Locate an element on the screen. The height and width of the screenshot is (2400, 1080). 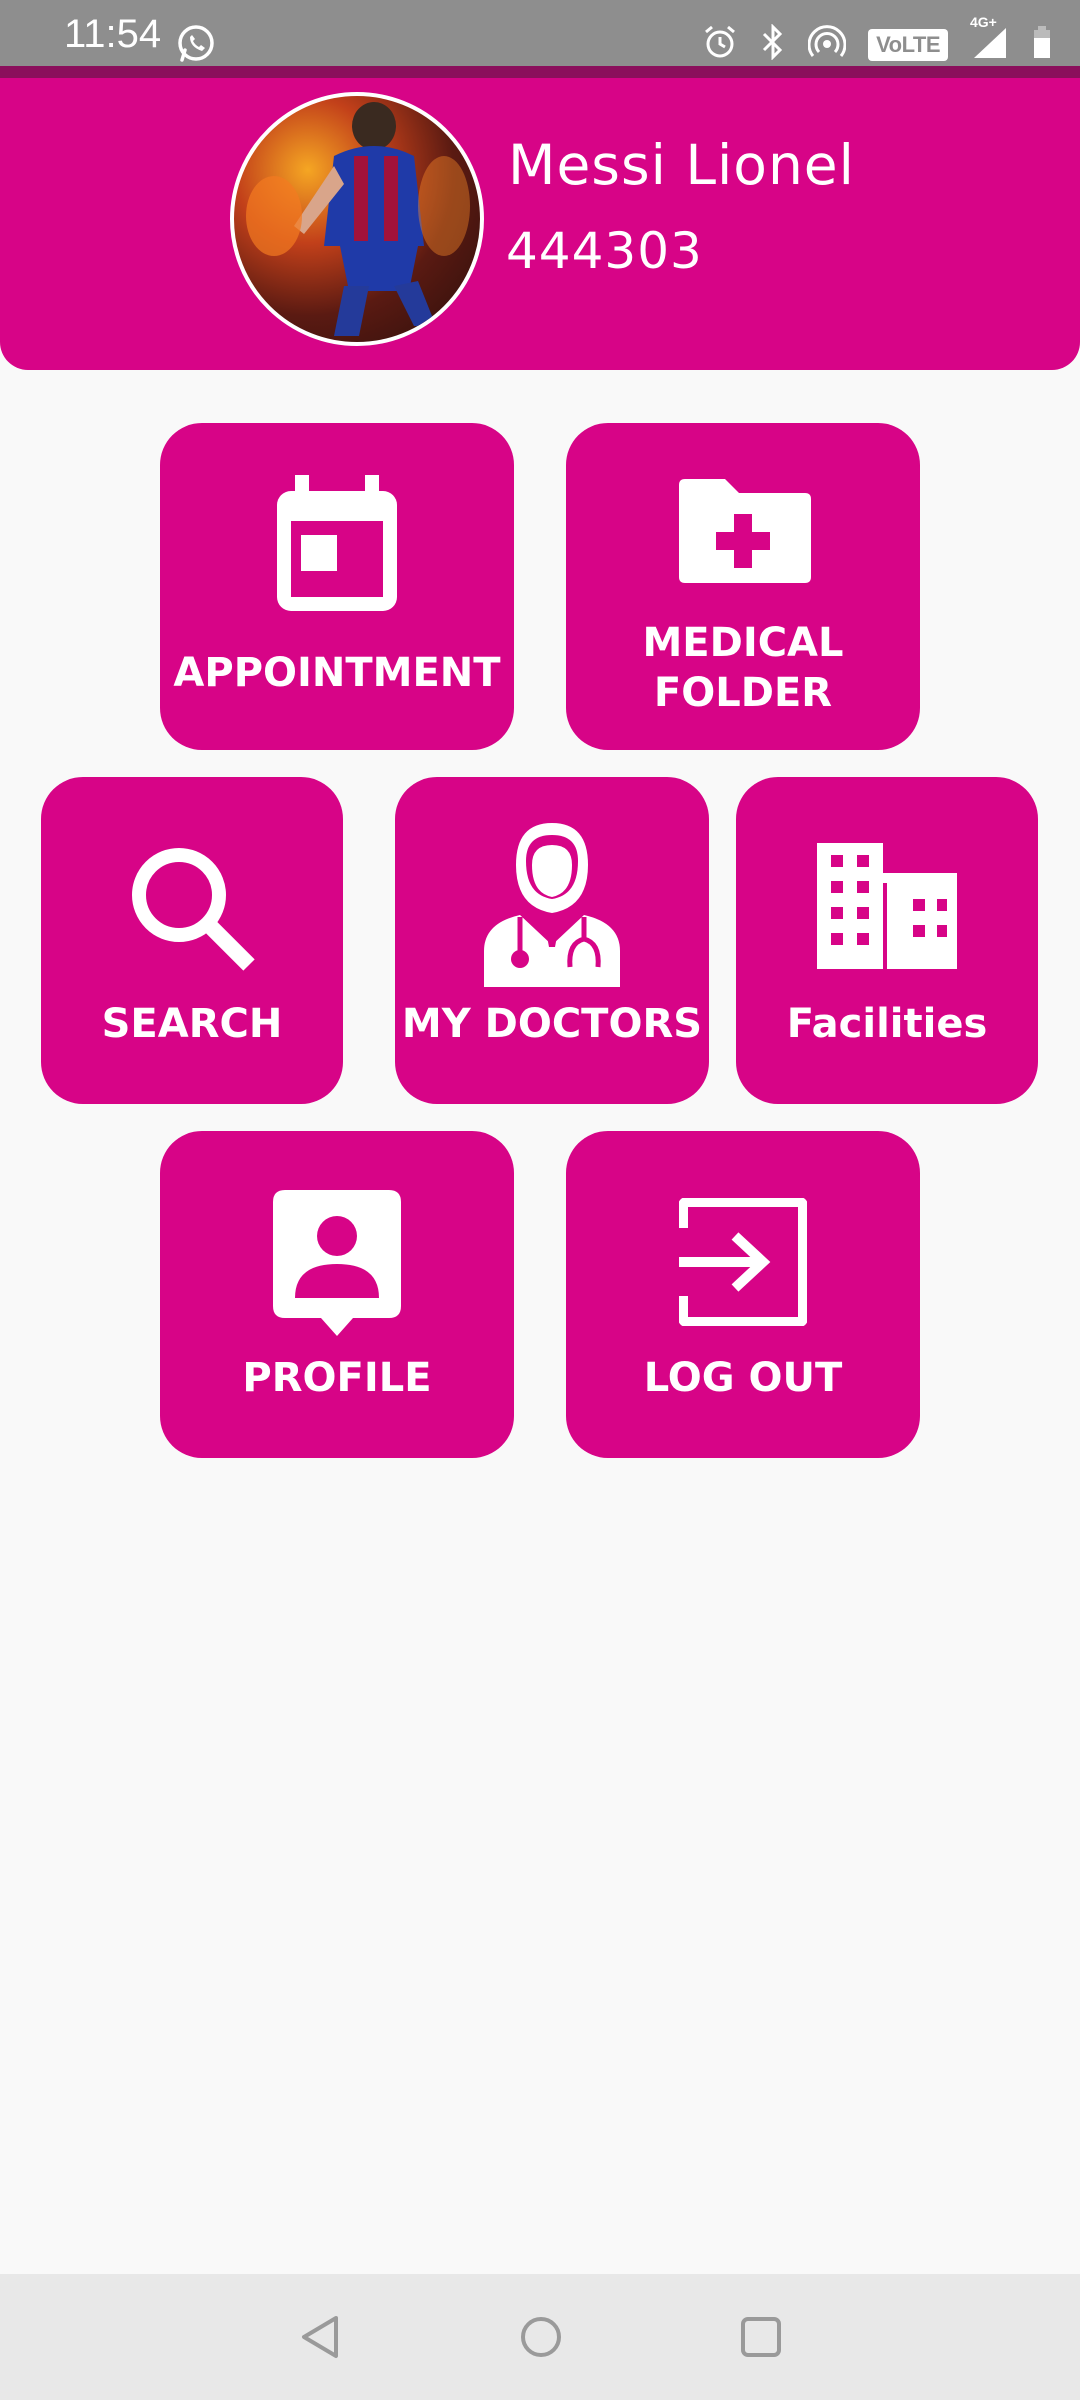
profile-button: PROFILE is located at coordinates (337, 1294).